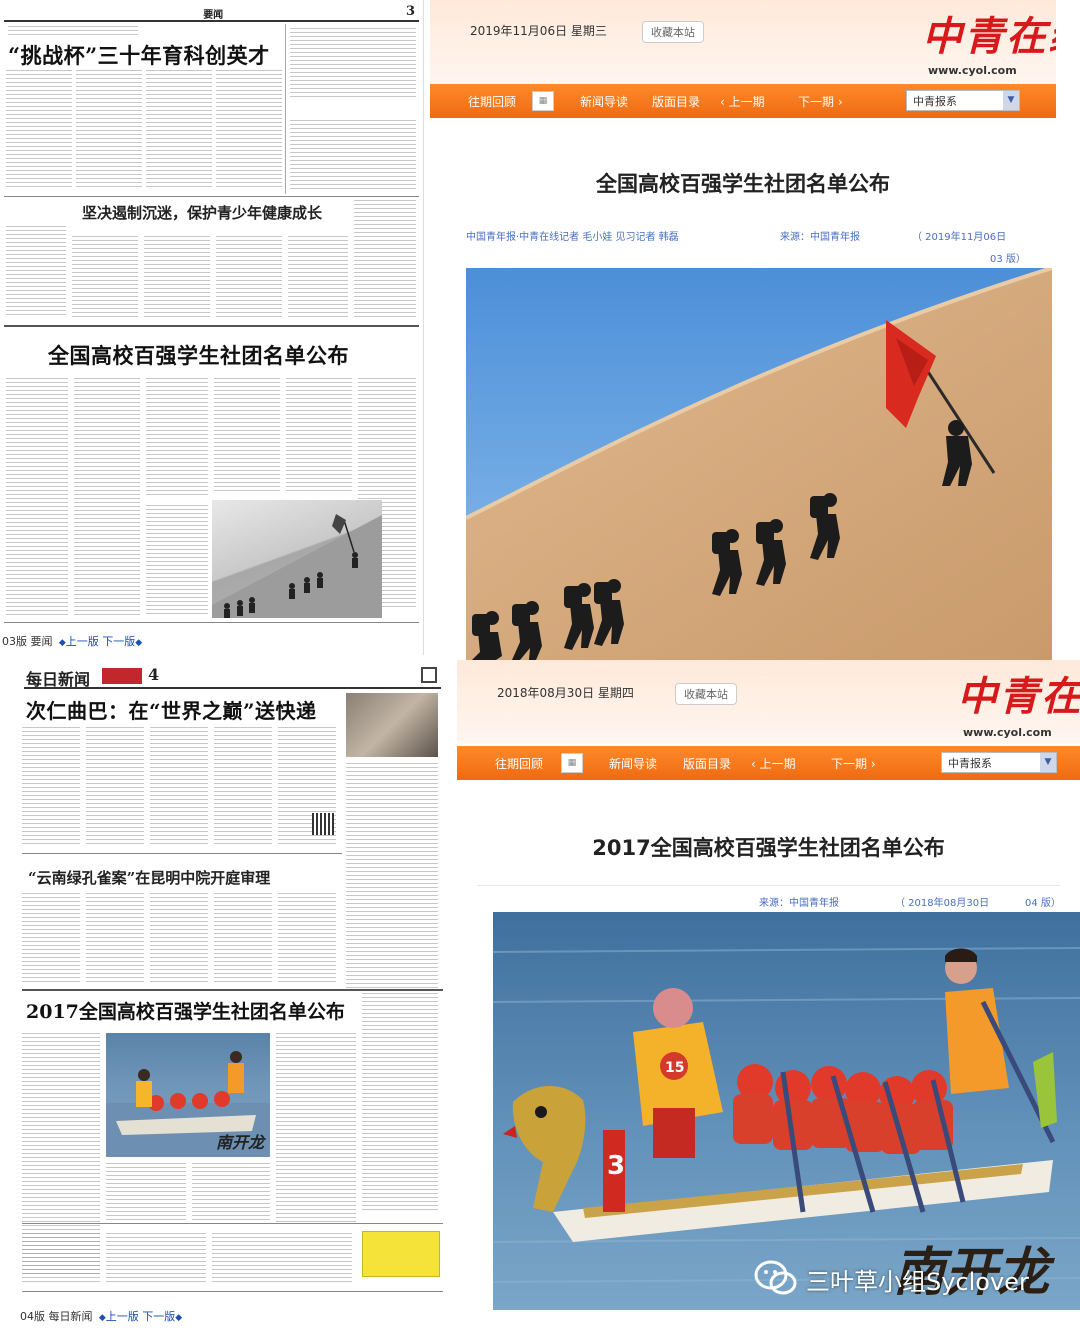 This screenshot has width=1080, height=1331. I want to click on headline-sub: “云南绿孔雀案”在昆明中院开庭审理, so click(149, 878).